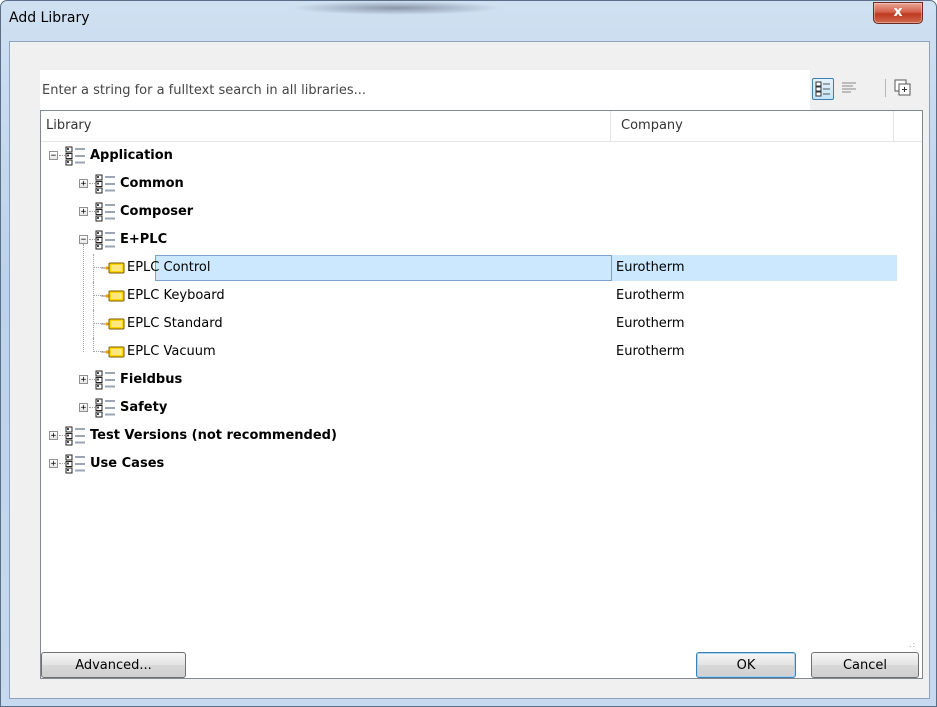 The height and width of the screenshot is (707, 937). I want to click on tree-item-label: Safety, so click(144, 407).